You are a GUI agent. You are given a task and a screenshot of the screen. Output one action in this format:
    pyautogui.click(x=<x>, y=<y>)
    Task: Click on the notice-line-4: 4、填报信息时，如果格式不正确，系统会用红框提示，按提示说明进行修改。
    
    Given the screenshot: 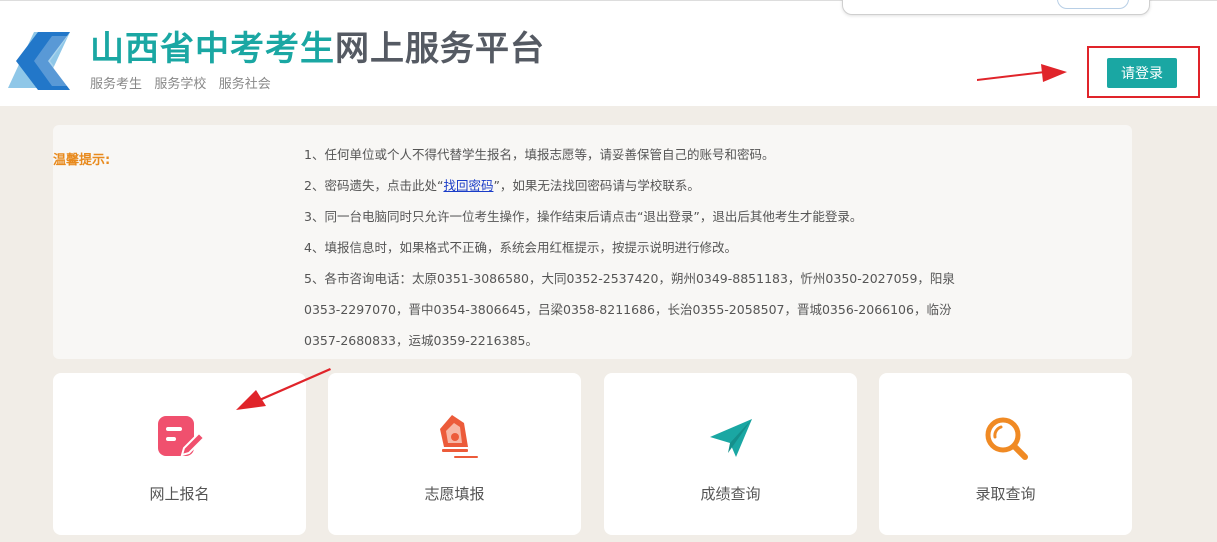 What is the action you would take?
    pyautogui.click(x=520, y=247)
    